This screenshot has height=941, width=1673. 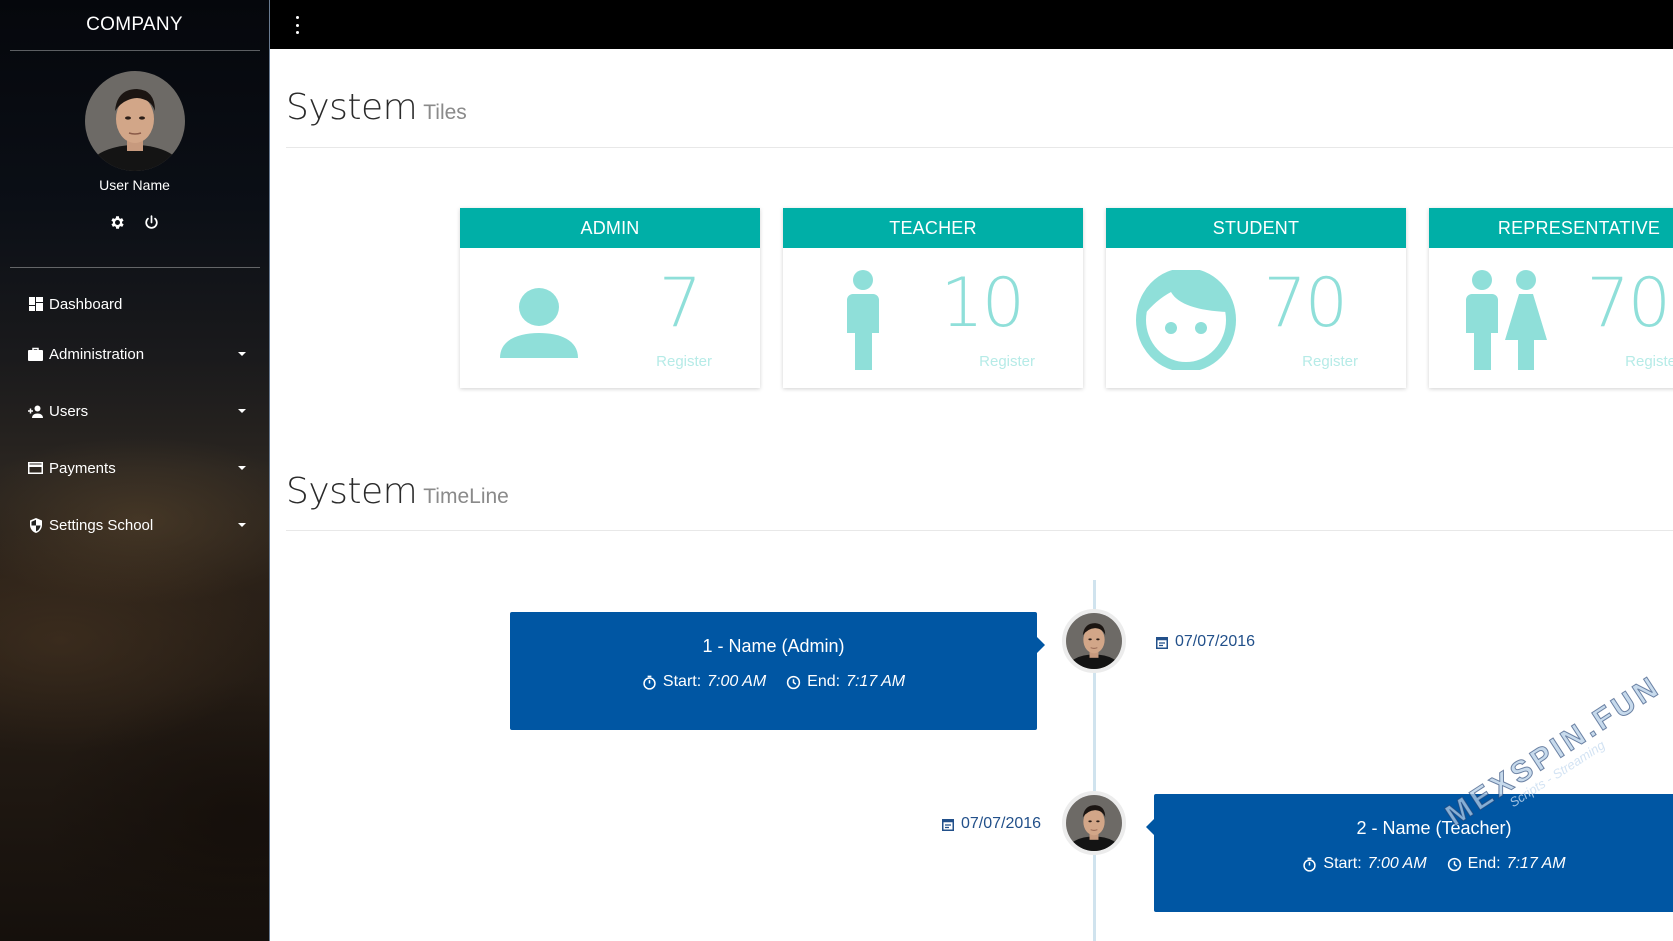 I want to click on sidebar-item-label: Administration, so click(x=97, y=354).